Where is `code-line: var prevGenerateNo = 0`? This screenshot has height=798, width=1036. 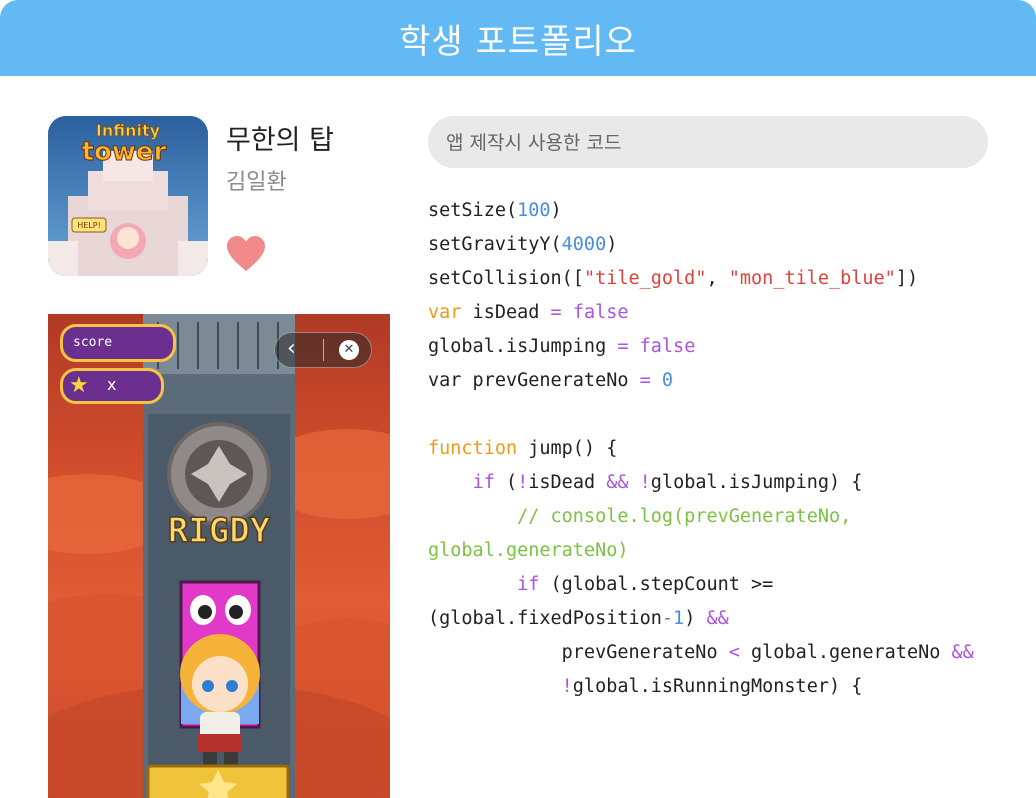
code-line: var prevGenerateNo = 0 is located at coordinates (728, 381).